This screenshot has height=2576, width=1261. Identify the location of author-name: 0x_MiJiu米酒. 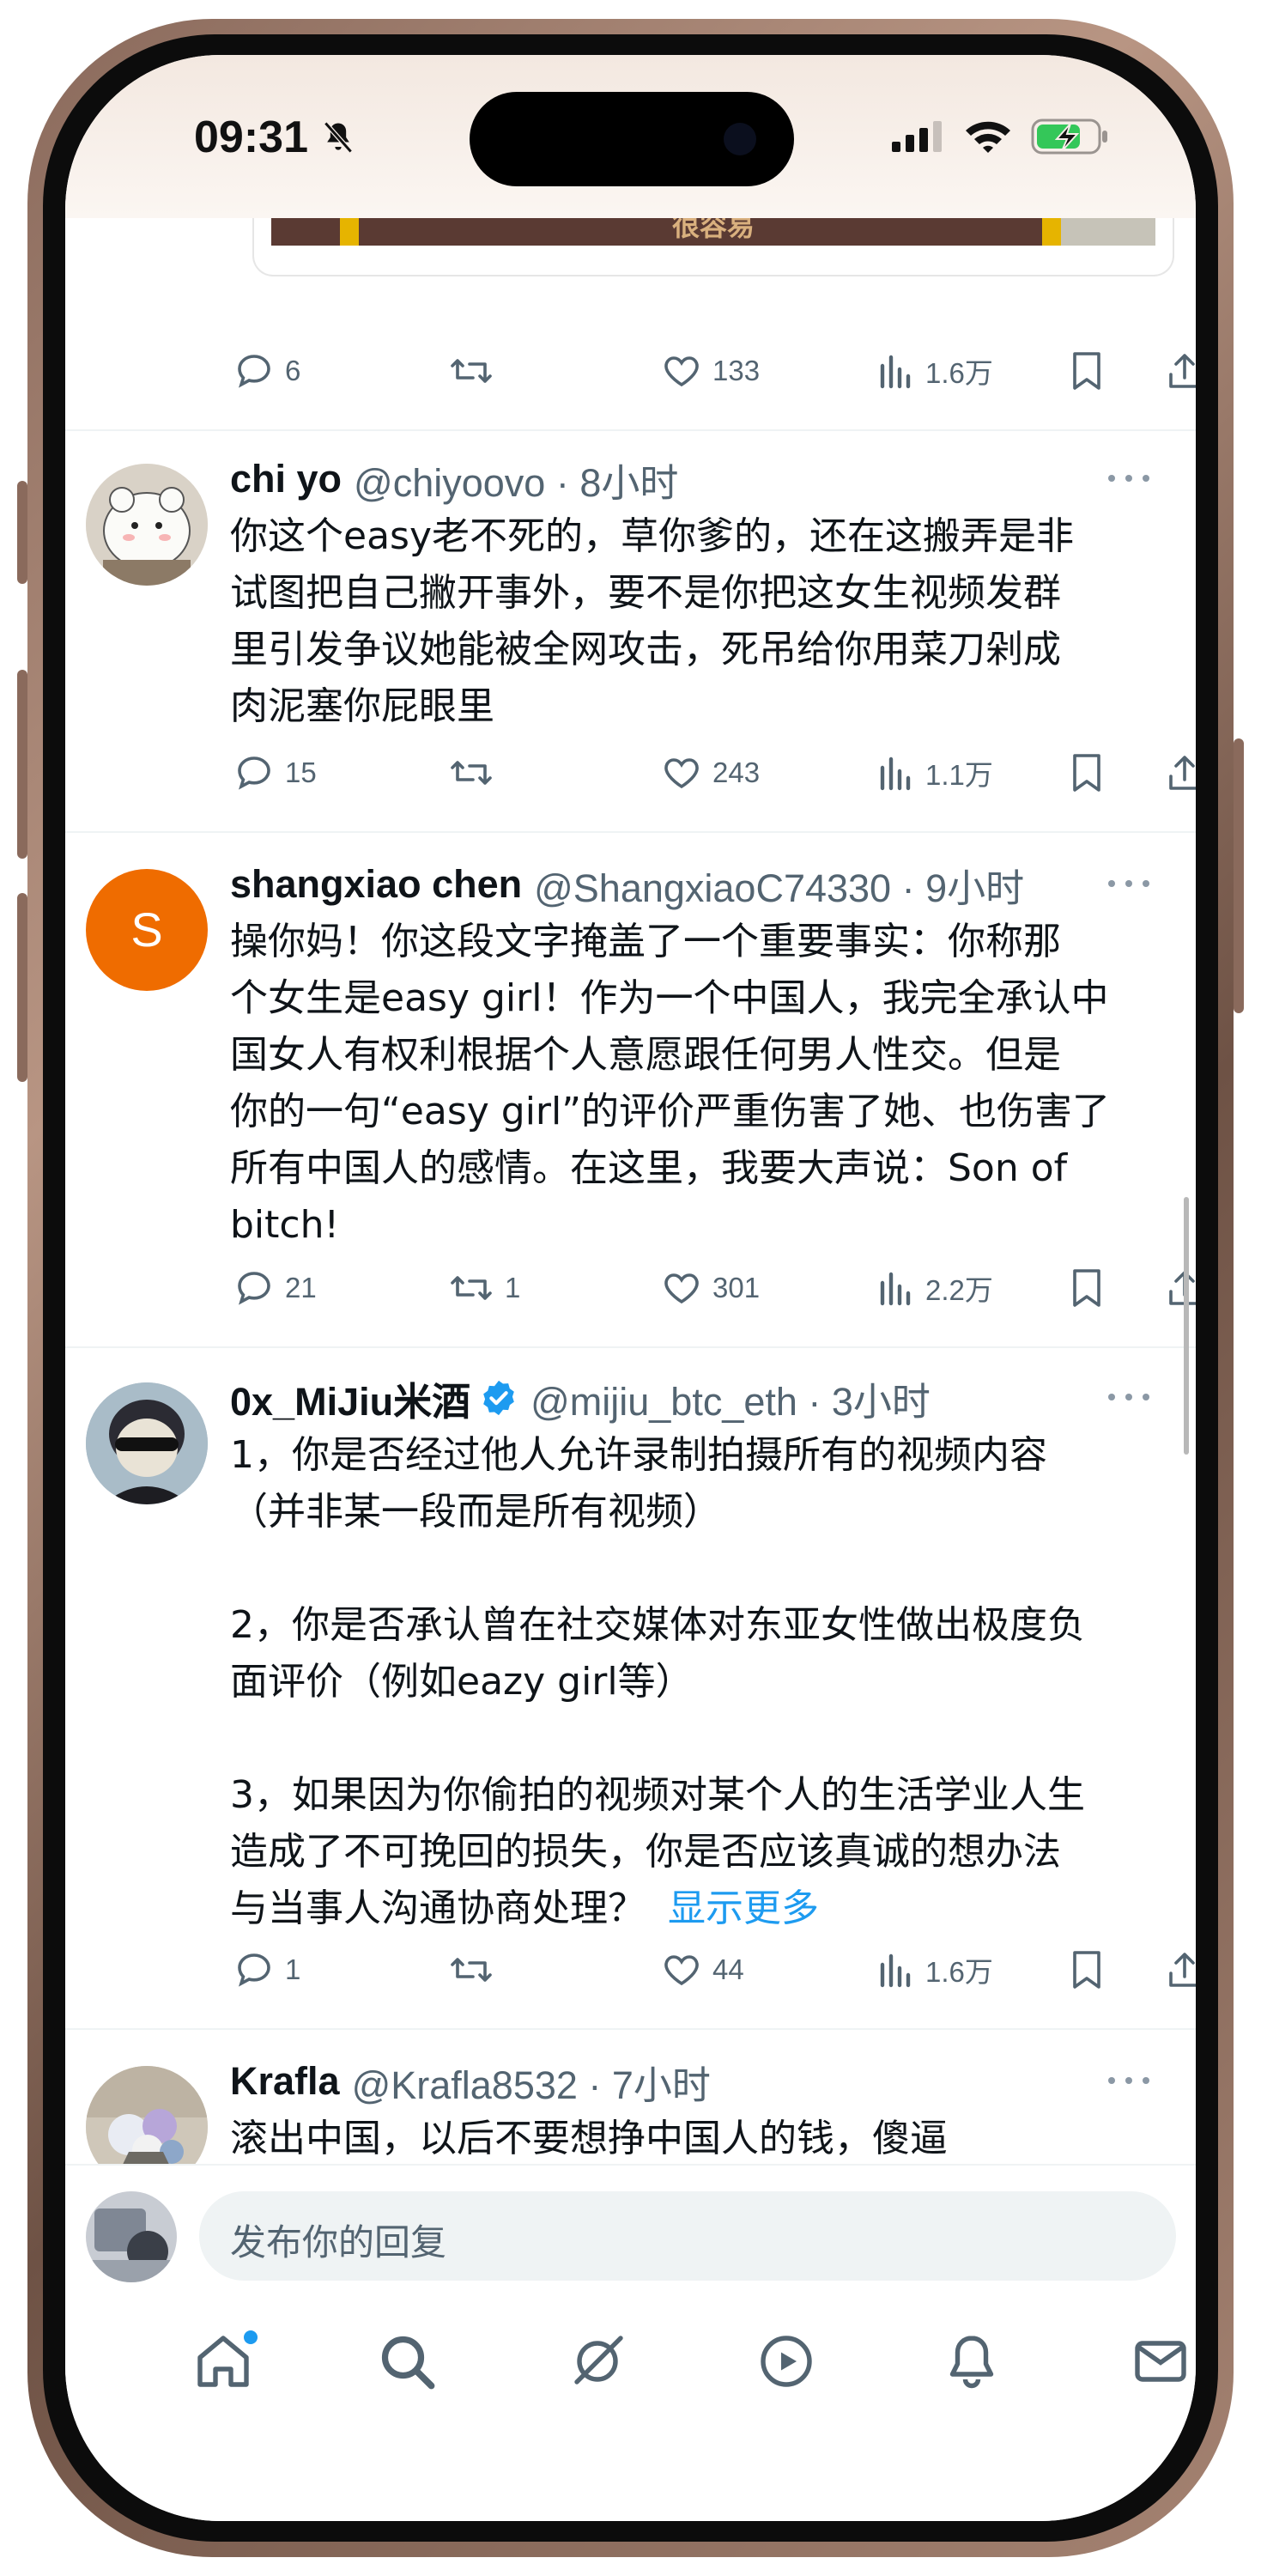
(350, 1398).